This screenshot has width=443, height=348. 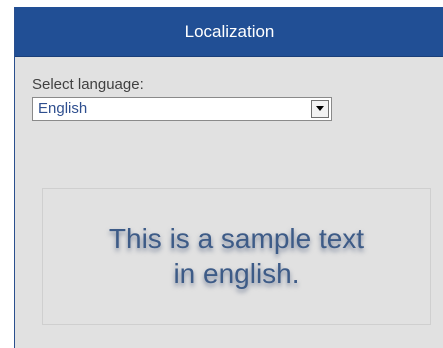 What do you see at coordinates (236, 273) in the screenshot?
I see `sample-text-line-2: in english.` at bounding box center [236, 273].